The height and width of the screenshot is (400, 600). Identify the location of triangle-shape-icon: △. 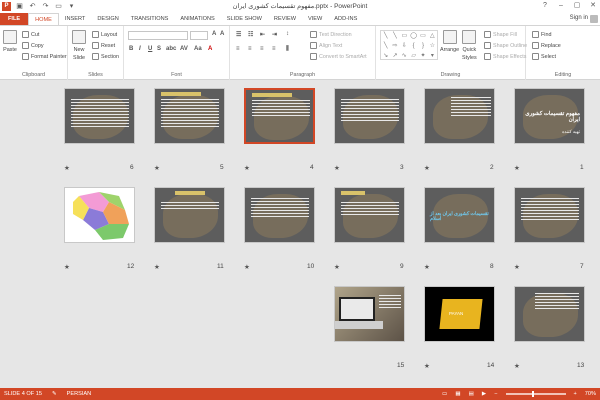
(432, 36).